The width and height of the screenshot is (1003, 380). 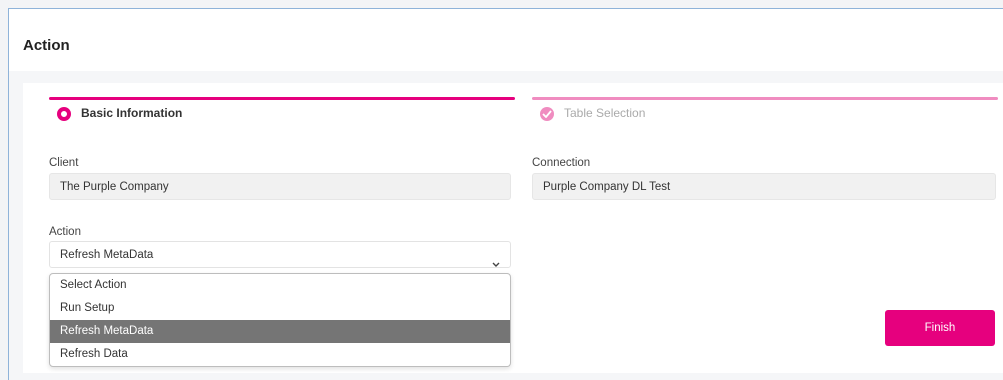 What do you see at coordinates (282, 113) in the screenshot?
I see `step-basic-information: Basic Information` at bounding box center [282, 113].